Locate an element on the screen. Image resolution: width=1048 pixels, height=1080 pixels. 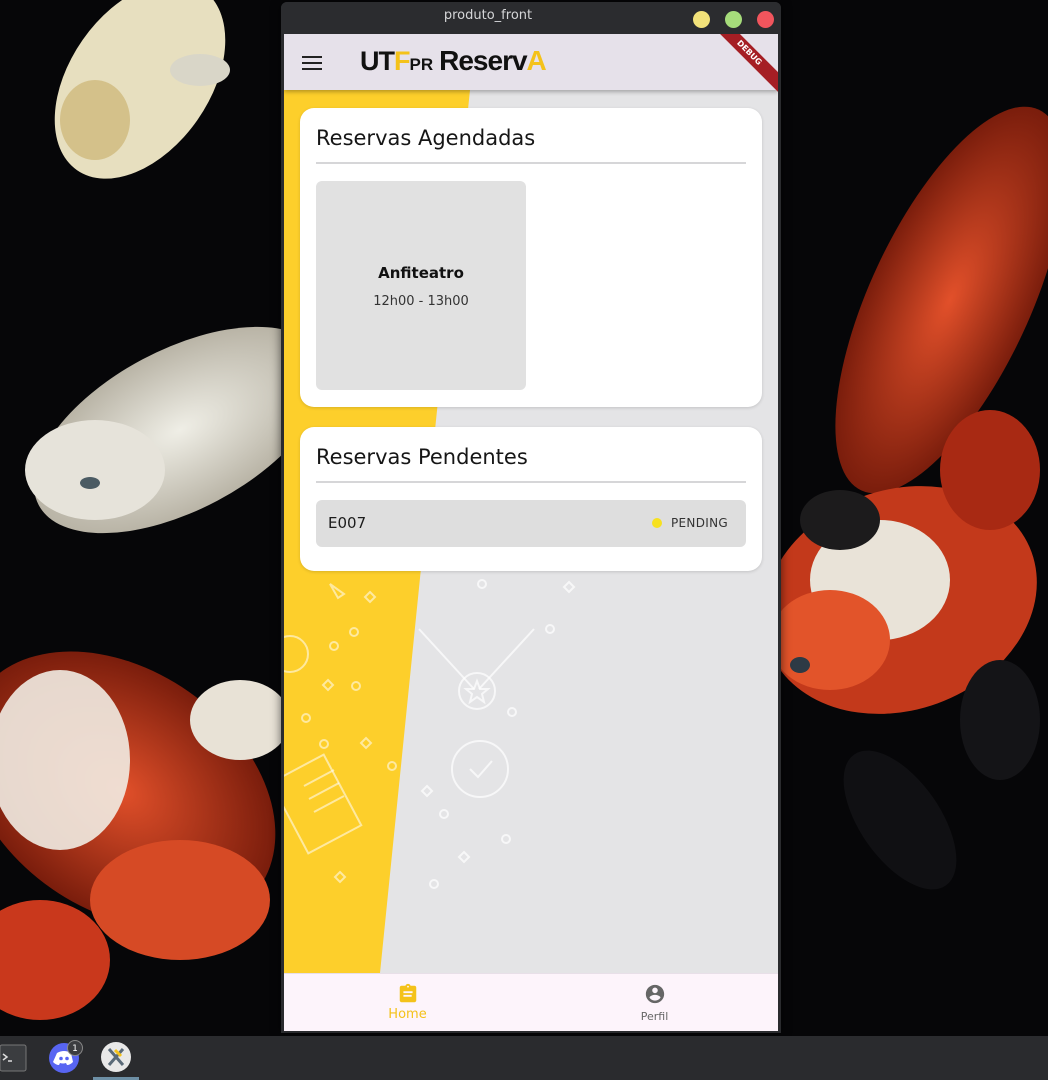
reservation-time: 12h00 - 13h00 is located at coordinates (421, 301).